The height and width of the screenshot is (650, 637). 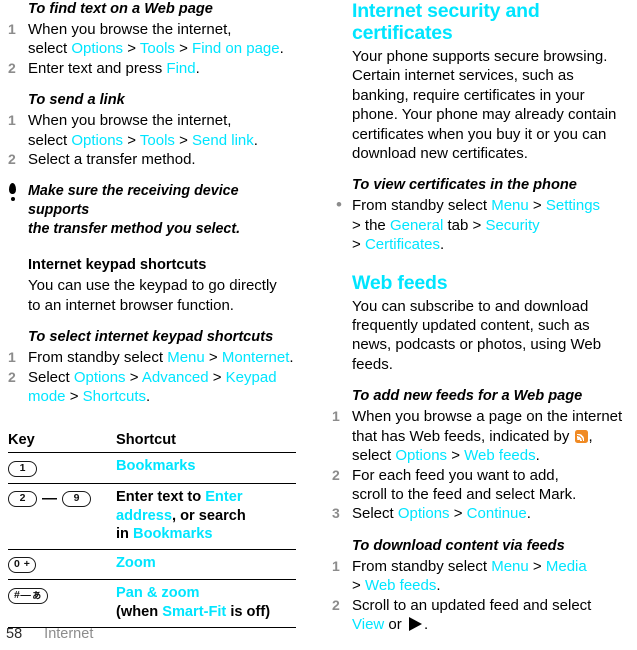 What do you see at coordinates (133, 201) in the screenshot?
I see `note-line-1: Make sure the receiving device supports` at bounding box center [133, 201].